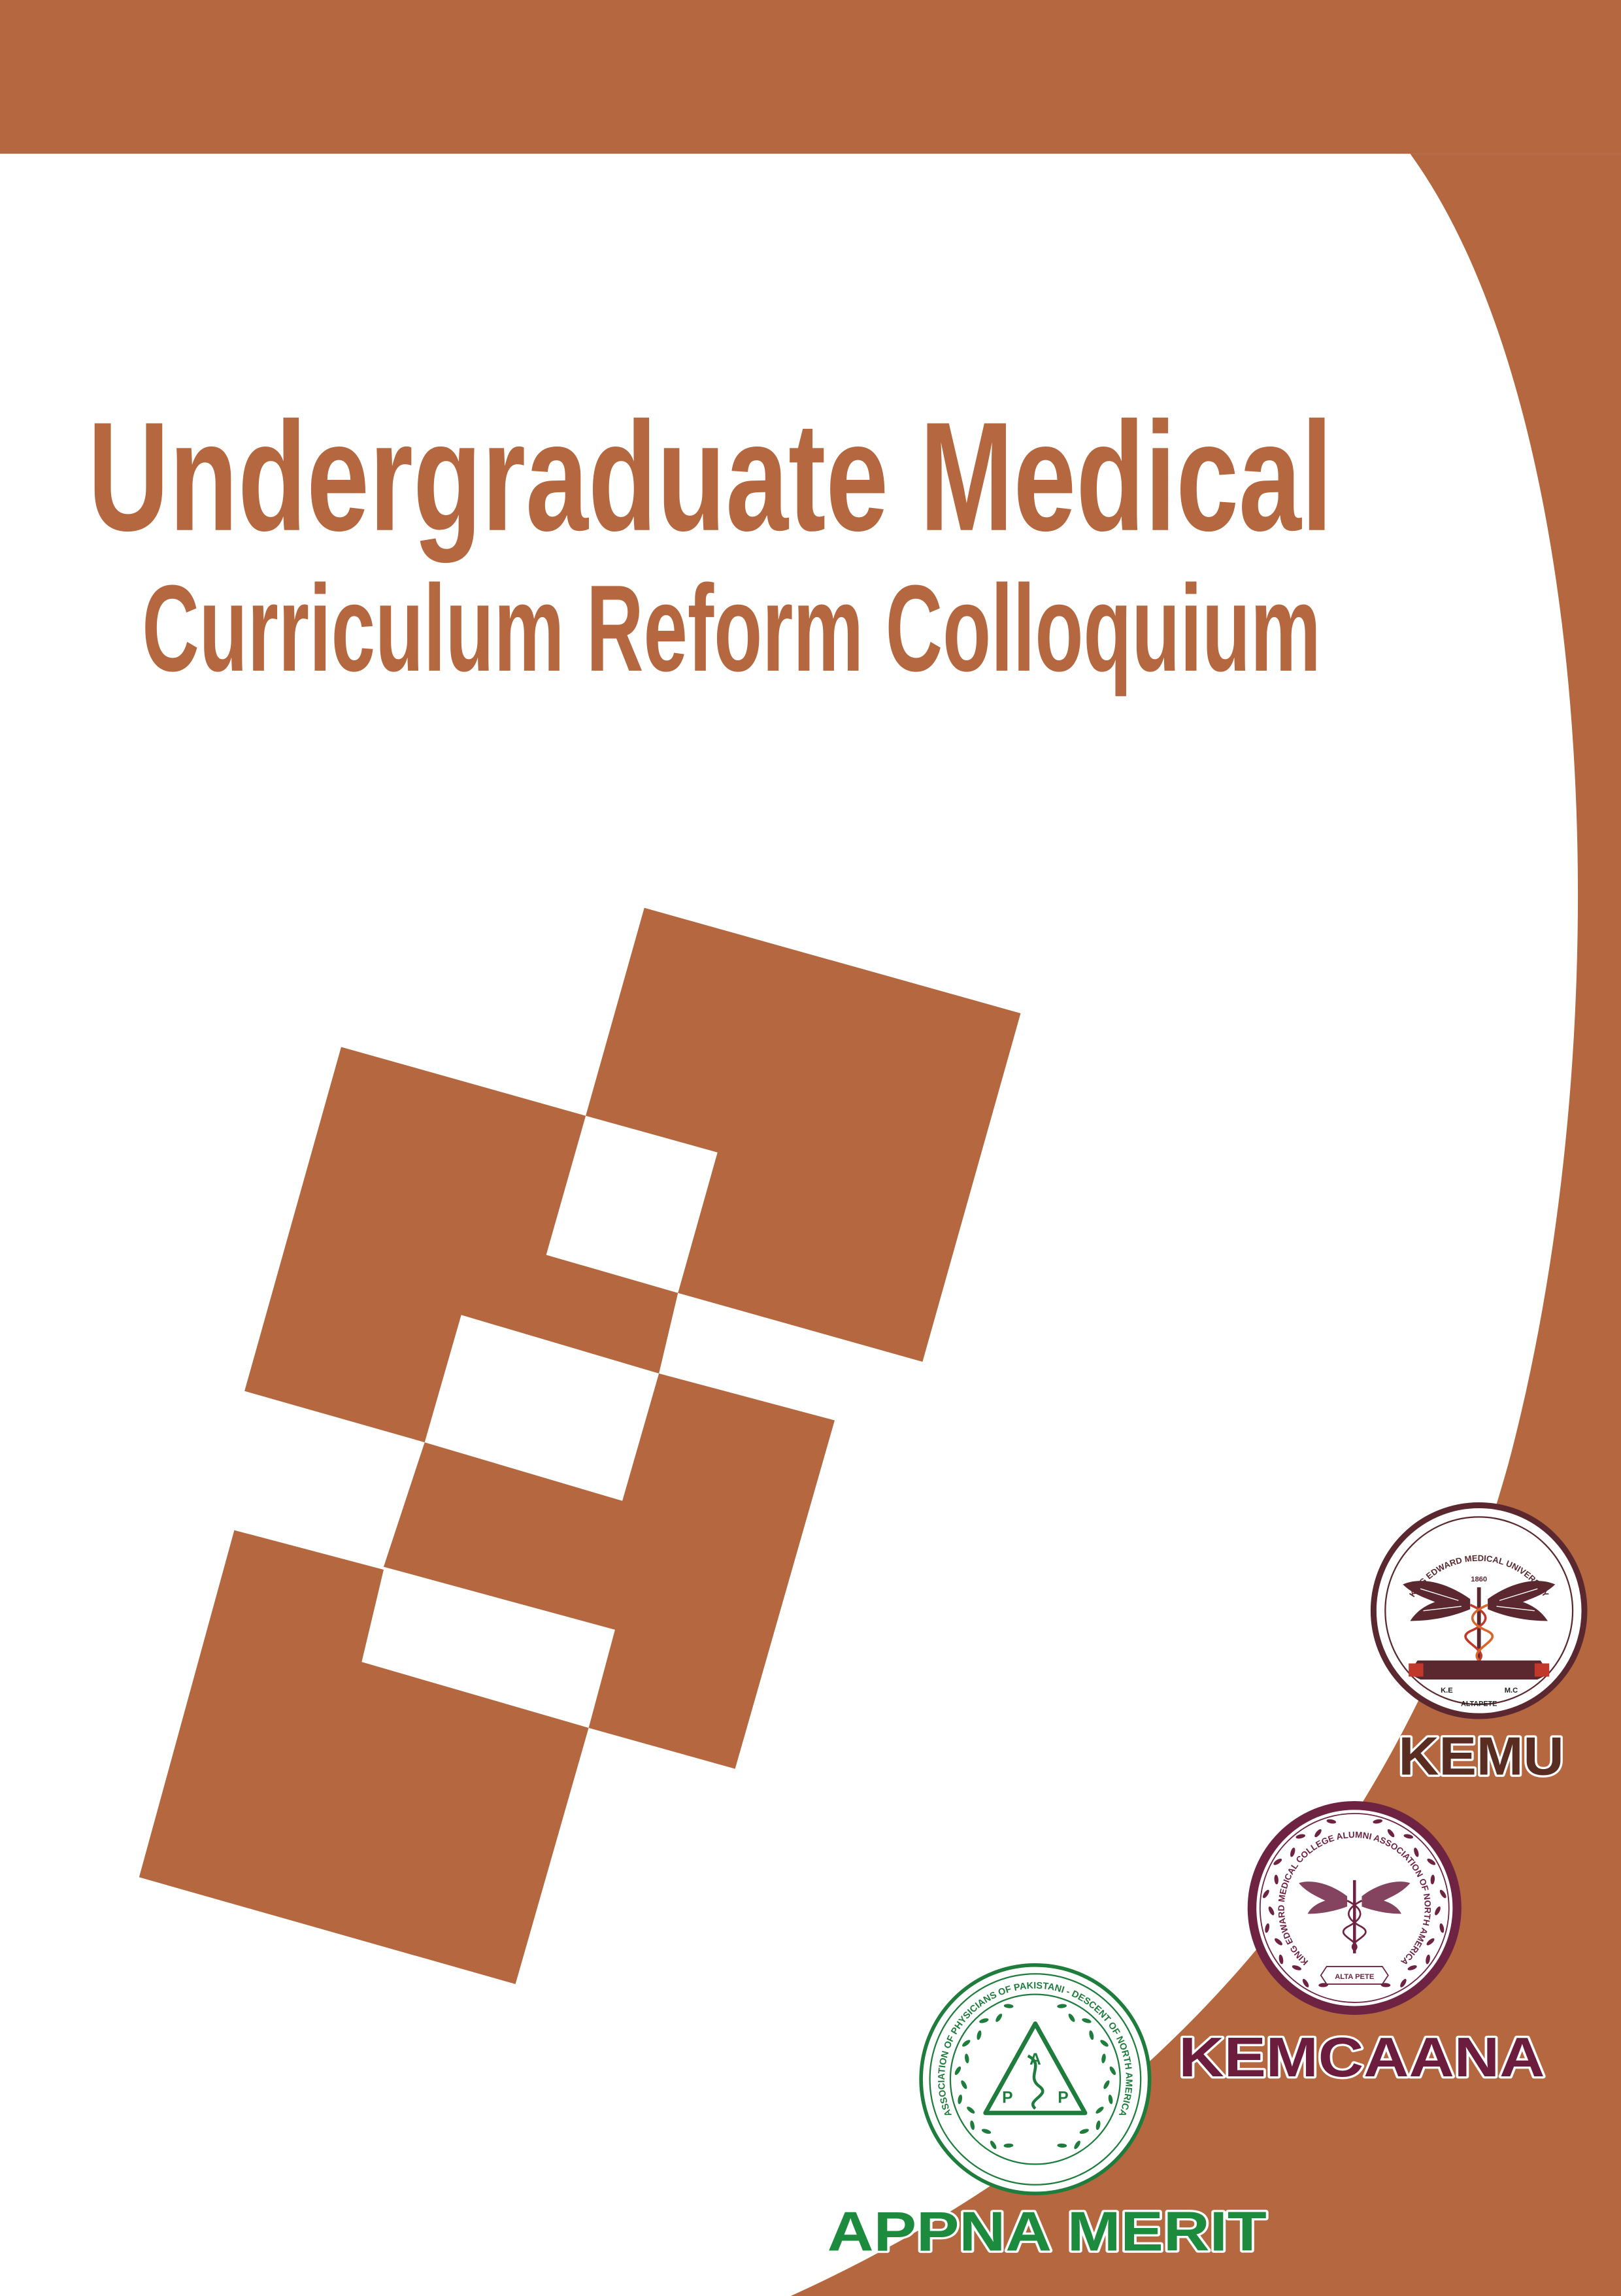 The image size is (1621, 2296). I want to click on kemcaana-motto: ALTA PETE, so click(1355, 1977).